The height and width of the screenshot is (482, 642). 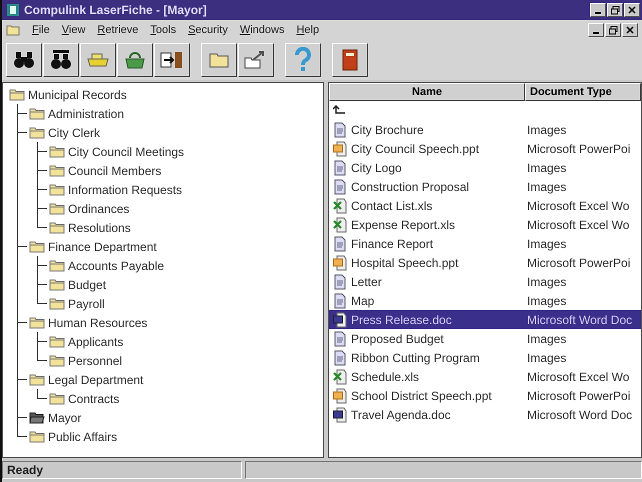 What do you see at coordinates (125, 189) in the screenshot?
I see `tree-item: Information Requests` at bounding box center [125, 189].